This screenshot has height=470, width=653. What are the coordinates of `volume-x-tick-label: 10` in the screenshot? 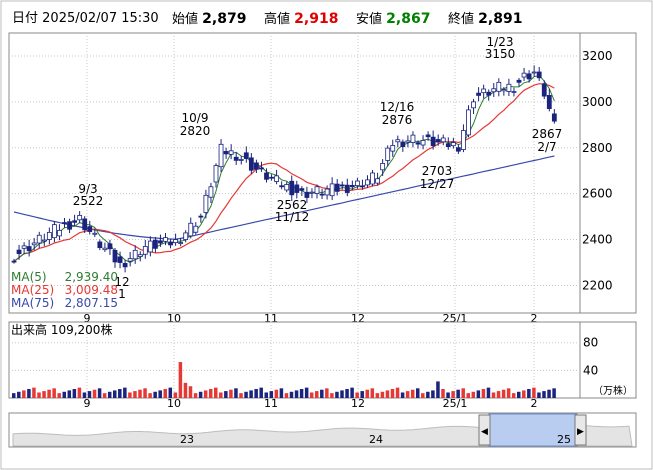 It's located at (174, 403).